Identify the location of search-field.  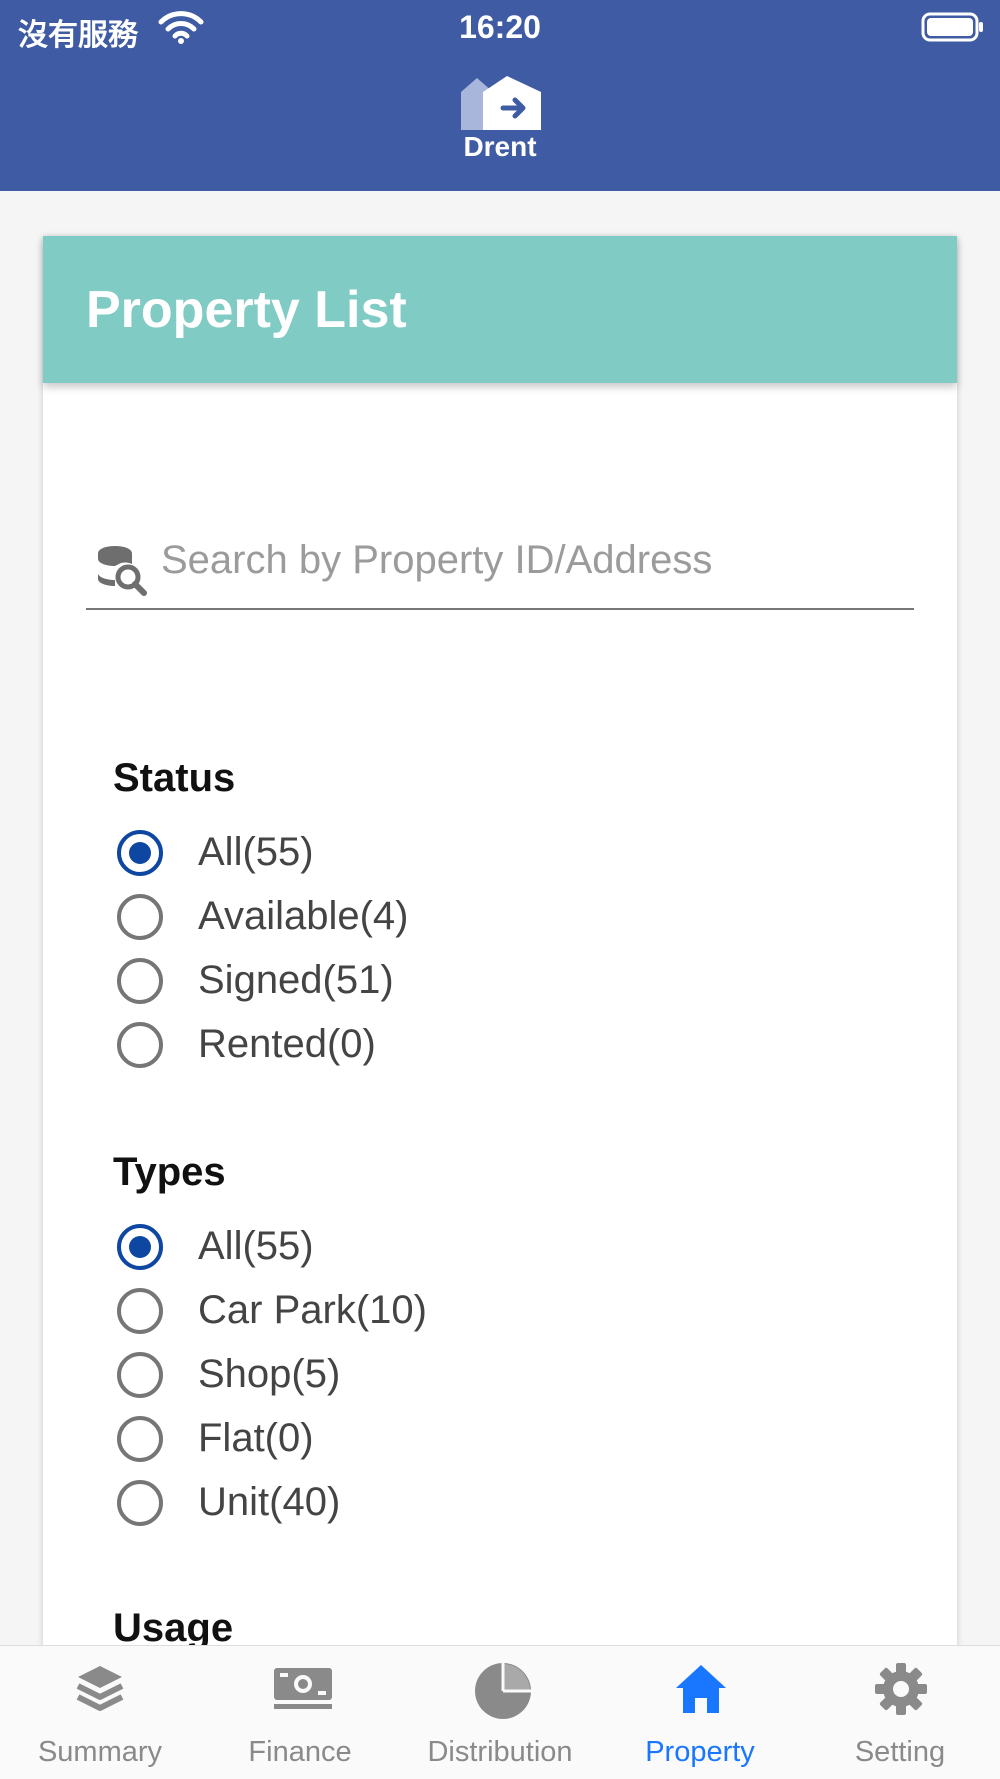
(500, 566).